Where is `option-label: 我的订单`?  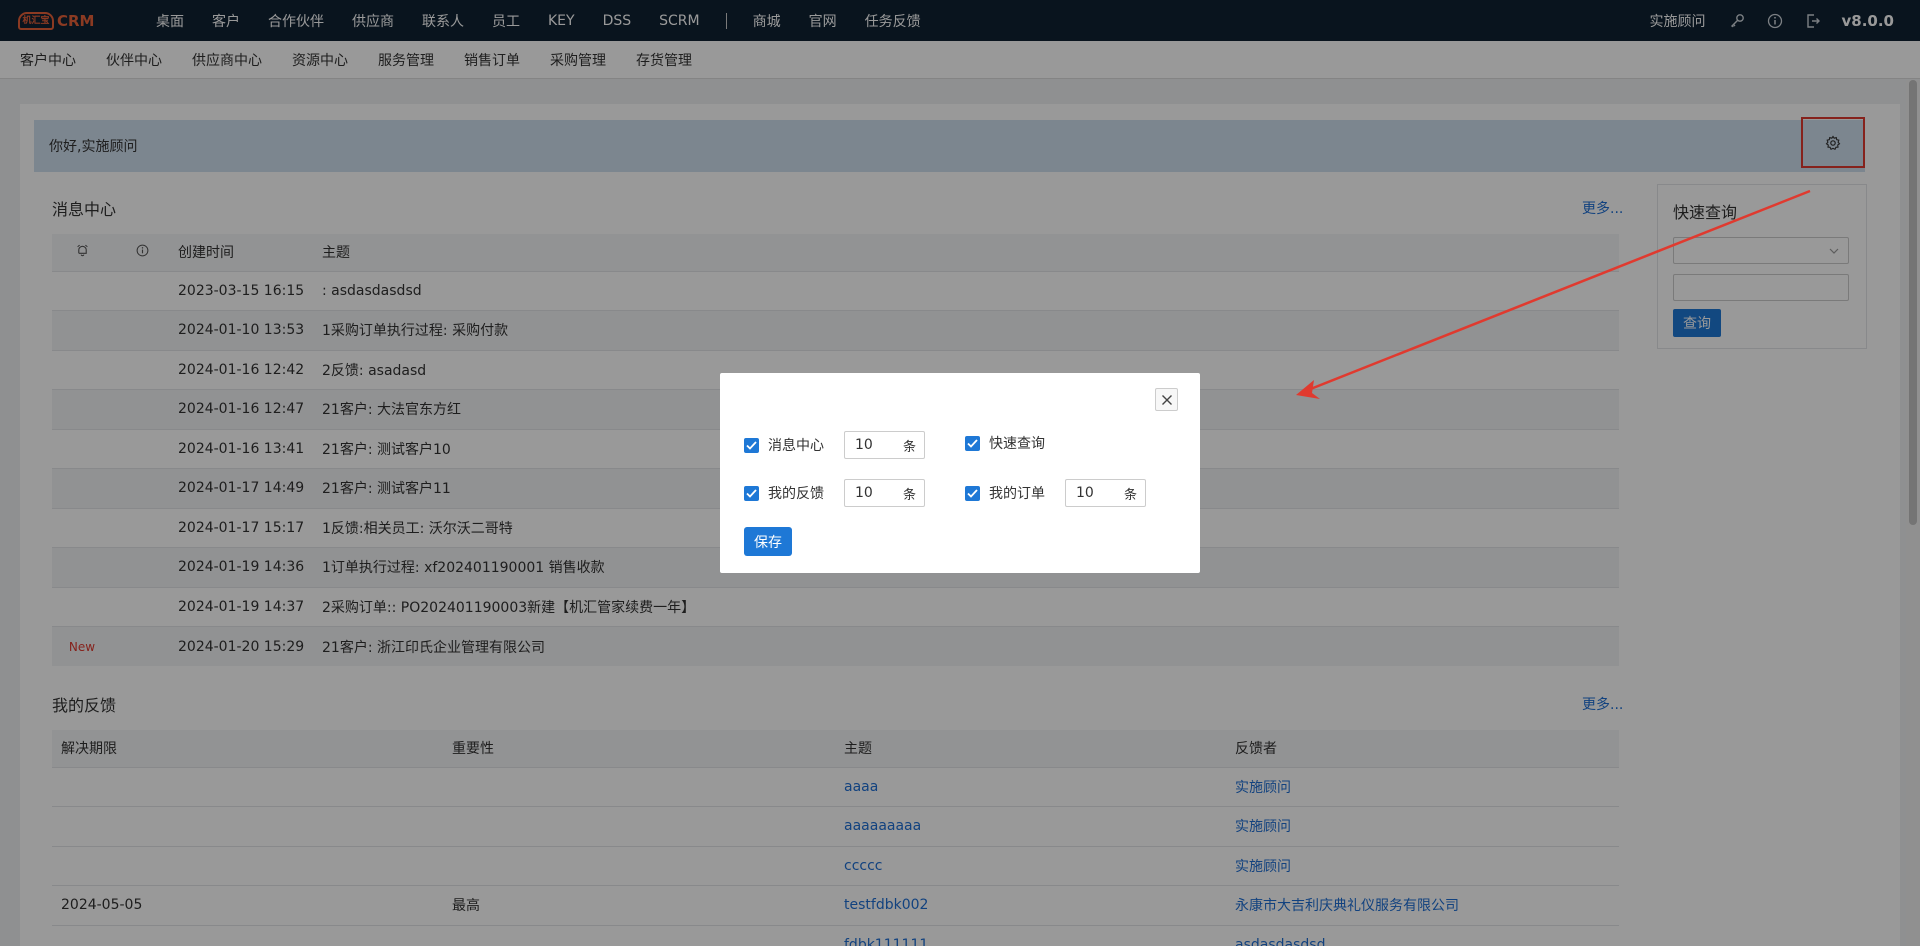 option-label: 我的订单 is located at coordinates (1017, 494).